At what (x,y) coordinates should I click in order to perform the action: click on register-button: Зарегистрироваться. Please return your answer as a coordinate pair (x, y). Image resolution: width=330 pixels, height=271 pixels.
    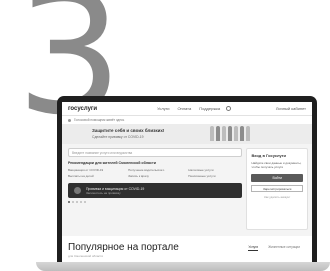
    Looking at the image, I should click on (277, 189).